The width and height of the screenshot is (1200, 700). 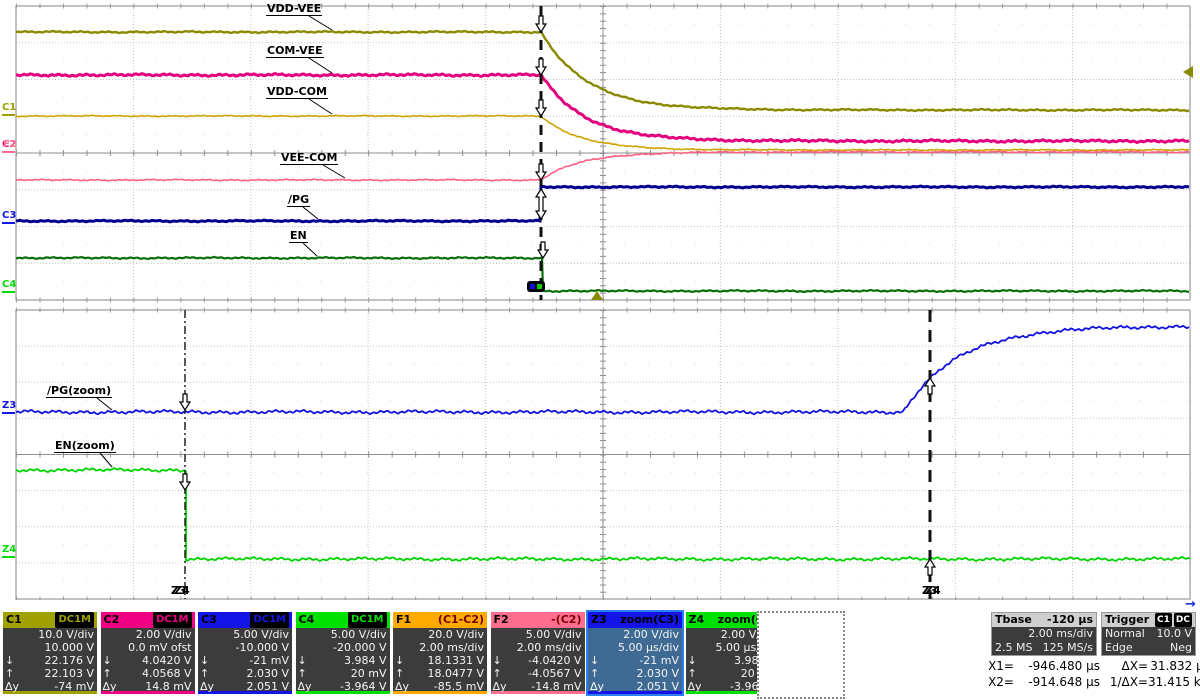 I want to click on descriptor-value: 20.0 V/div, so click(x=456, y=634).